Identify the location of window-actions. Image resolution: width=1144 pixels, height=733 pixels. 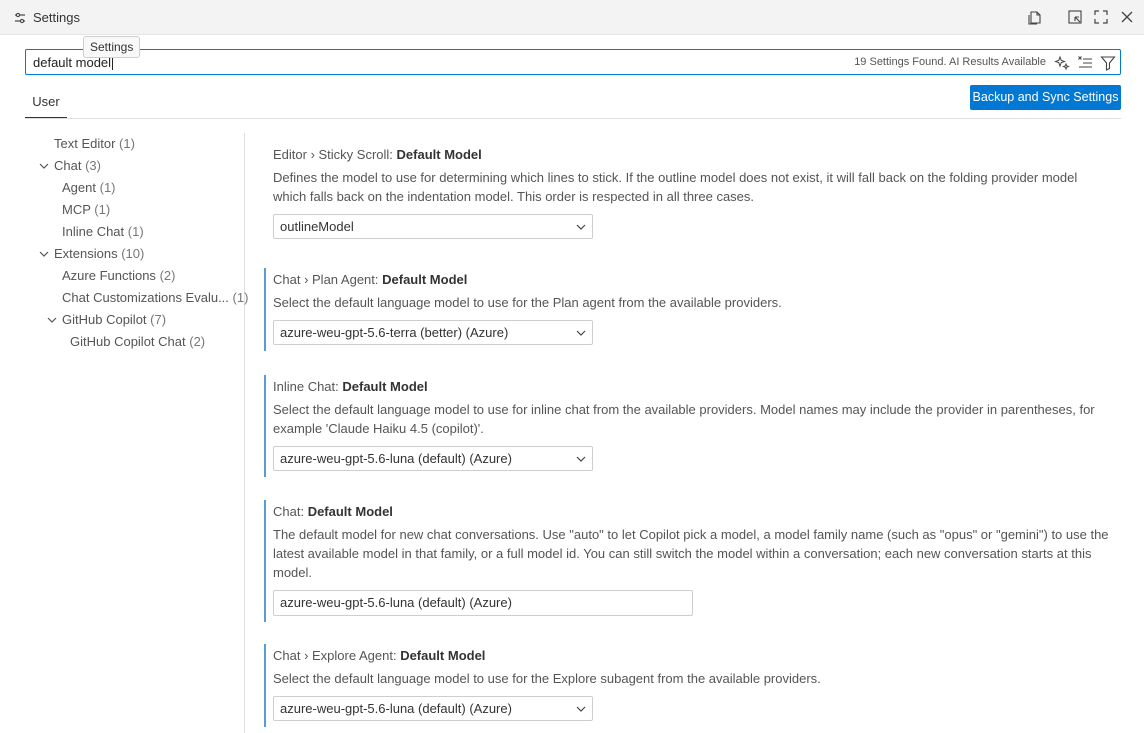
(1081, 17).